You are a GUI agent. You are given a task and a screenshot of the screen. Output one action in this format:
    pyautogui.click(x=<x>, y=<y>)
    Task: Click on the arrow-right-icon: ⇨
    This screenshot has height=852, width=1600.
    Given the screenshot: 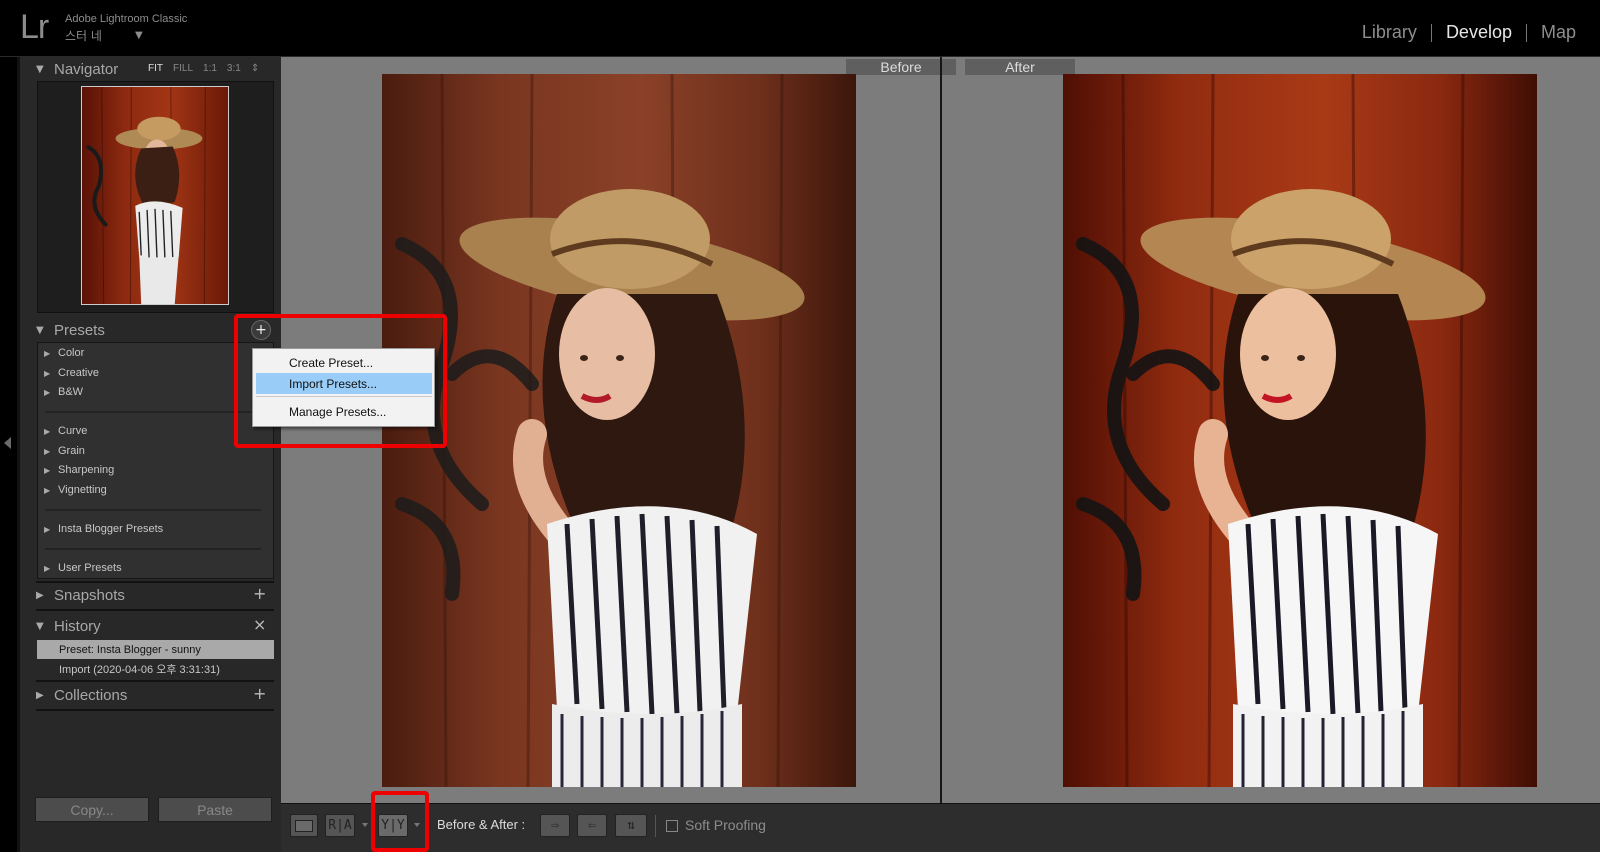 What is the action you would take?
    pyautogui.click(x=555, y=825)
    